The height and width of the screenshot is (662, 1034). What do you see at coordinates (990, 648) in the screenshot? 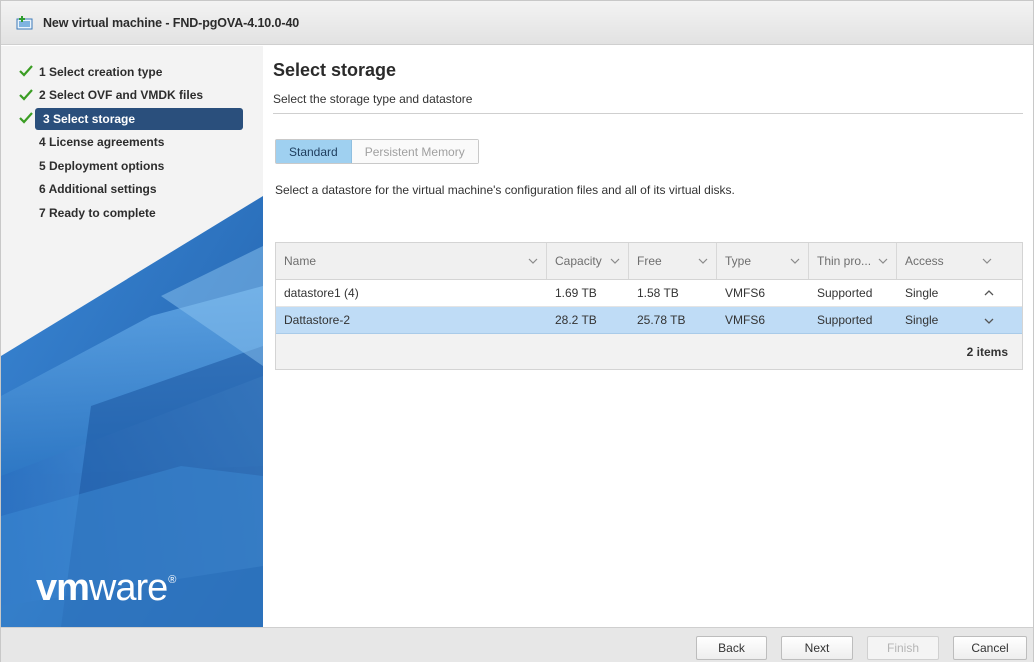
I see `cancel-button: Cancel` at bounding box center [990, 648].